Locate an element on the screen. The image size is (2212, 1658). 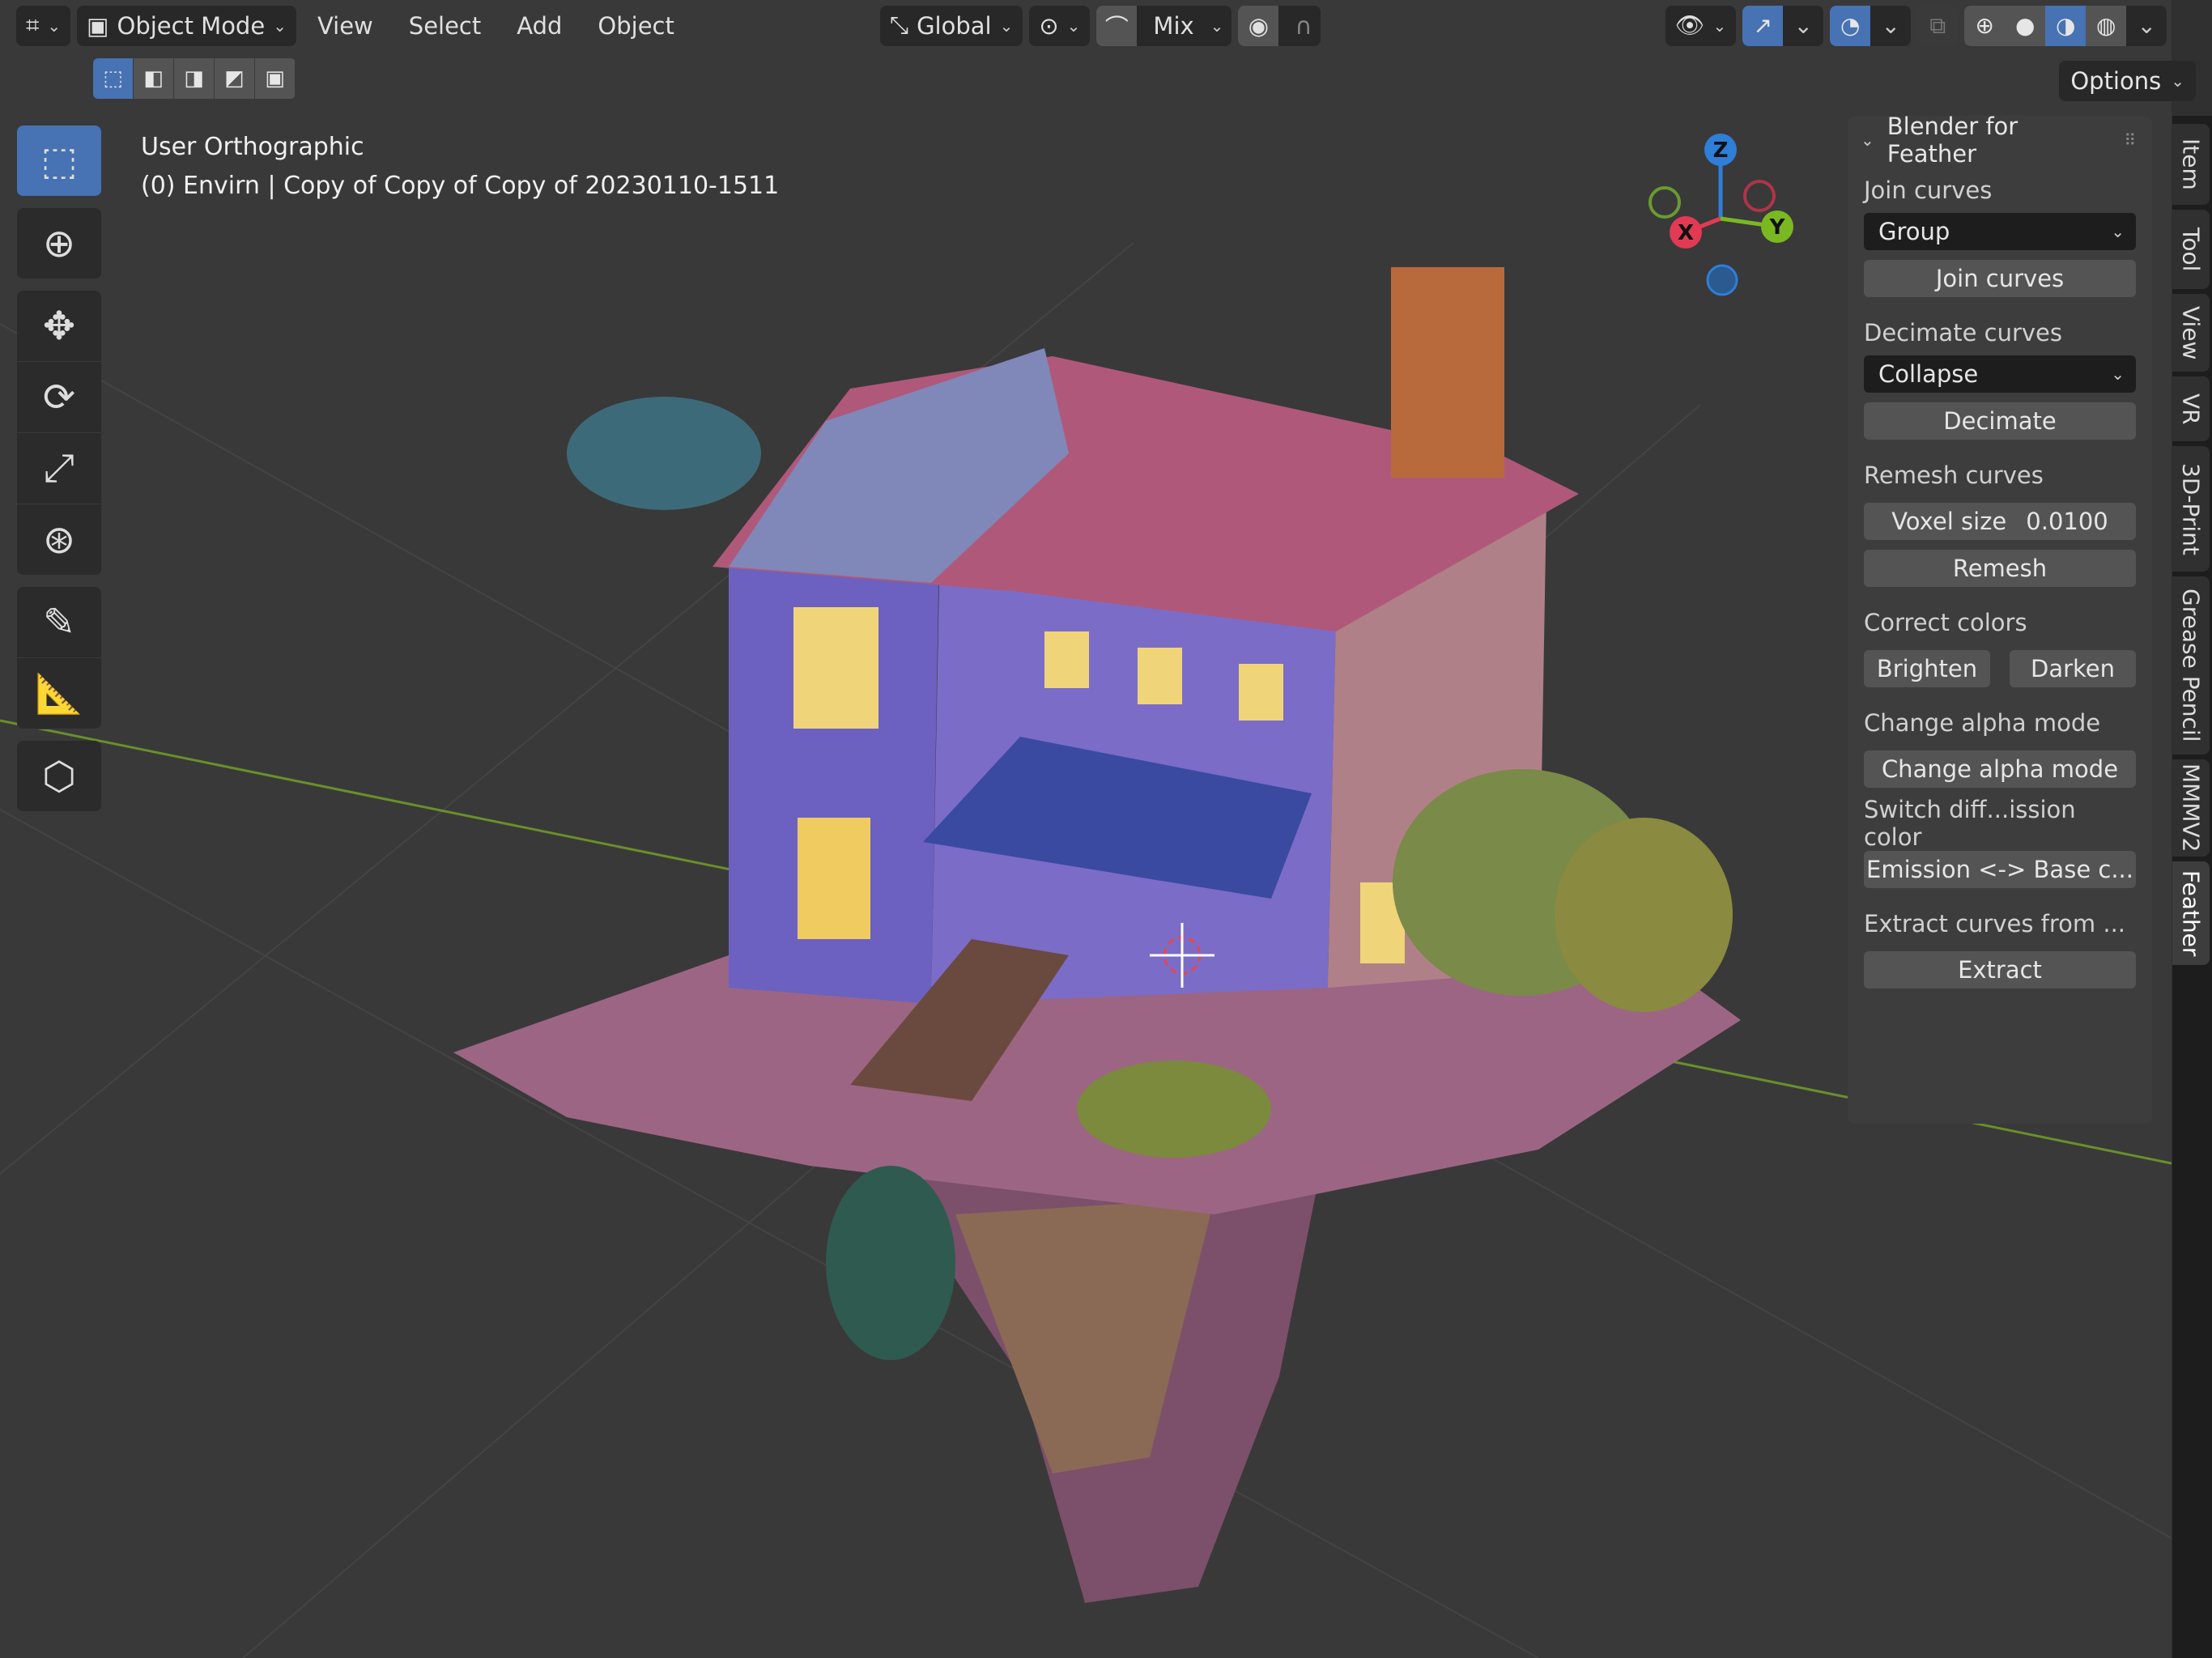
switch-color-label: Switch diff...ission color is located at coordinates (1970, 823).